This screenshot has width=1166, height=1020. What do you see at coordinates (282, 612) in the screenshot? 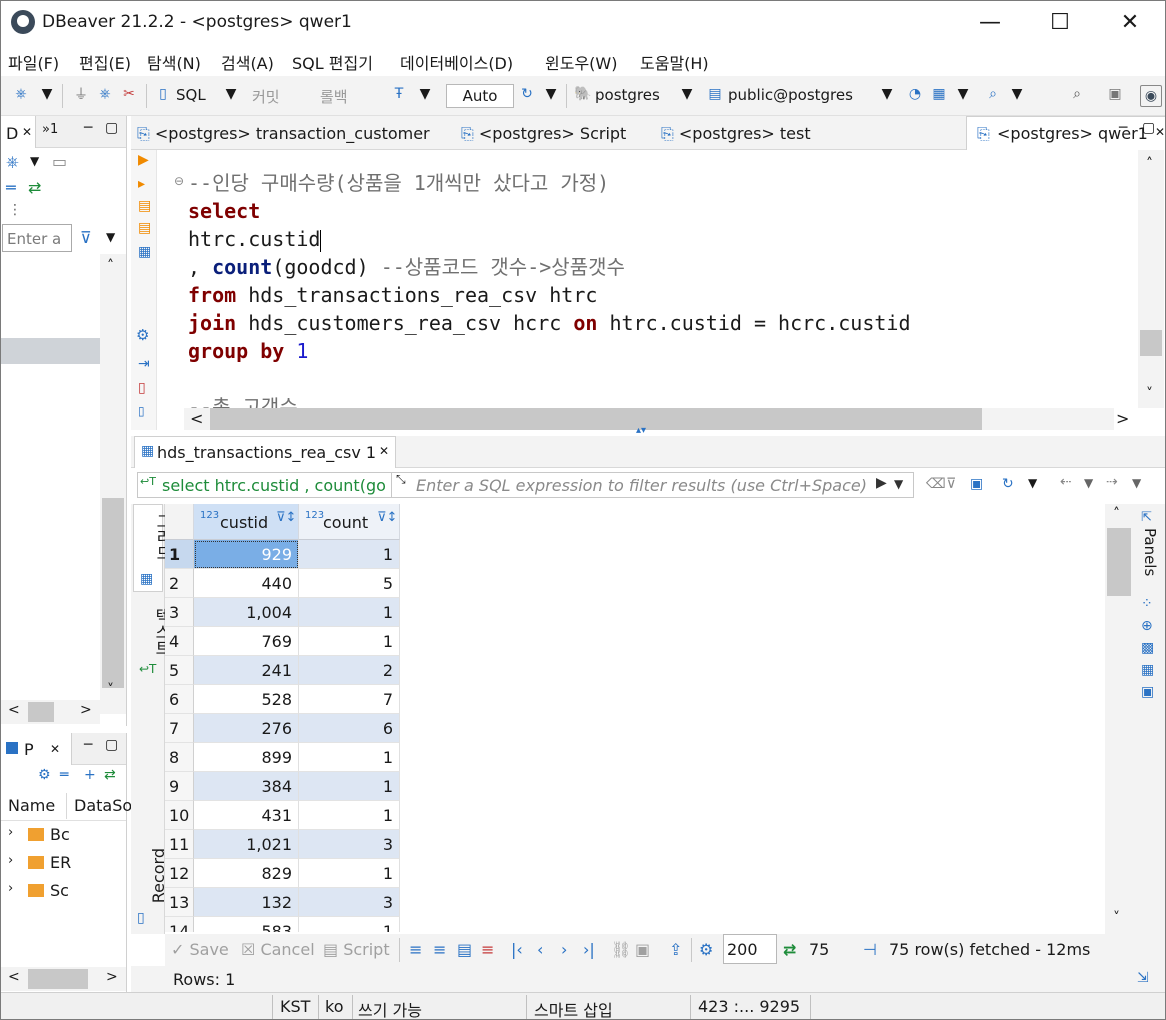
I see `table-row: 3 1,004 1` at bounding box center [282, 612].